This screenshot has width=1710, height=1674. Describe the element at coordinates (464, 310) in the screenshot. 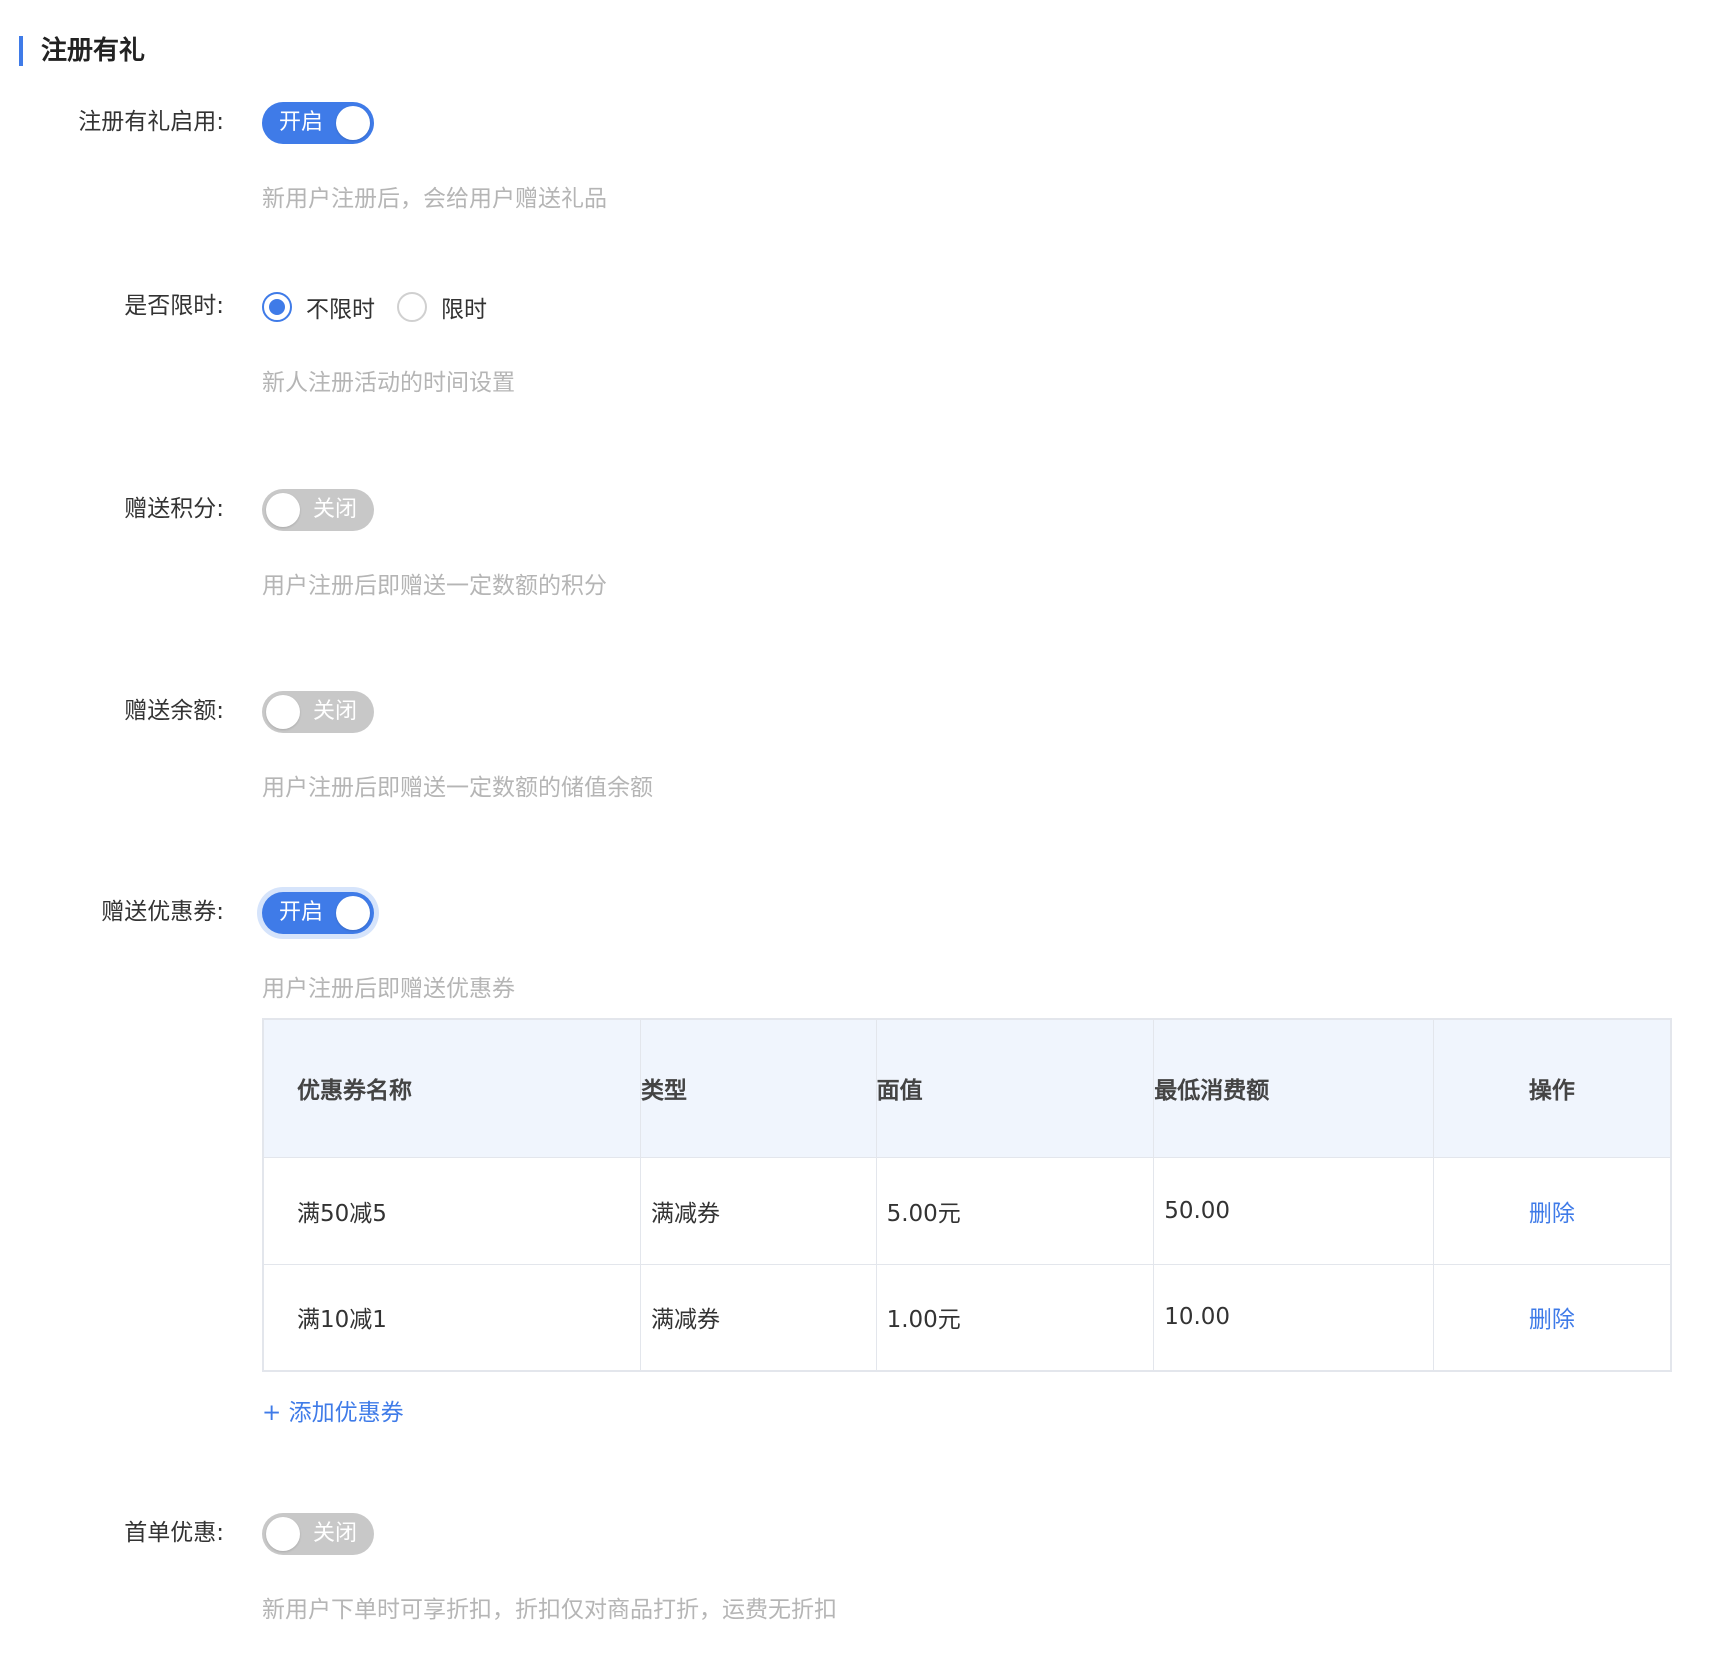

I see `radio-limited-label: 限时` at that location.